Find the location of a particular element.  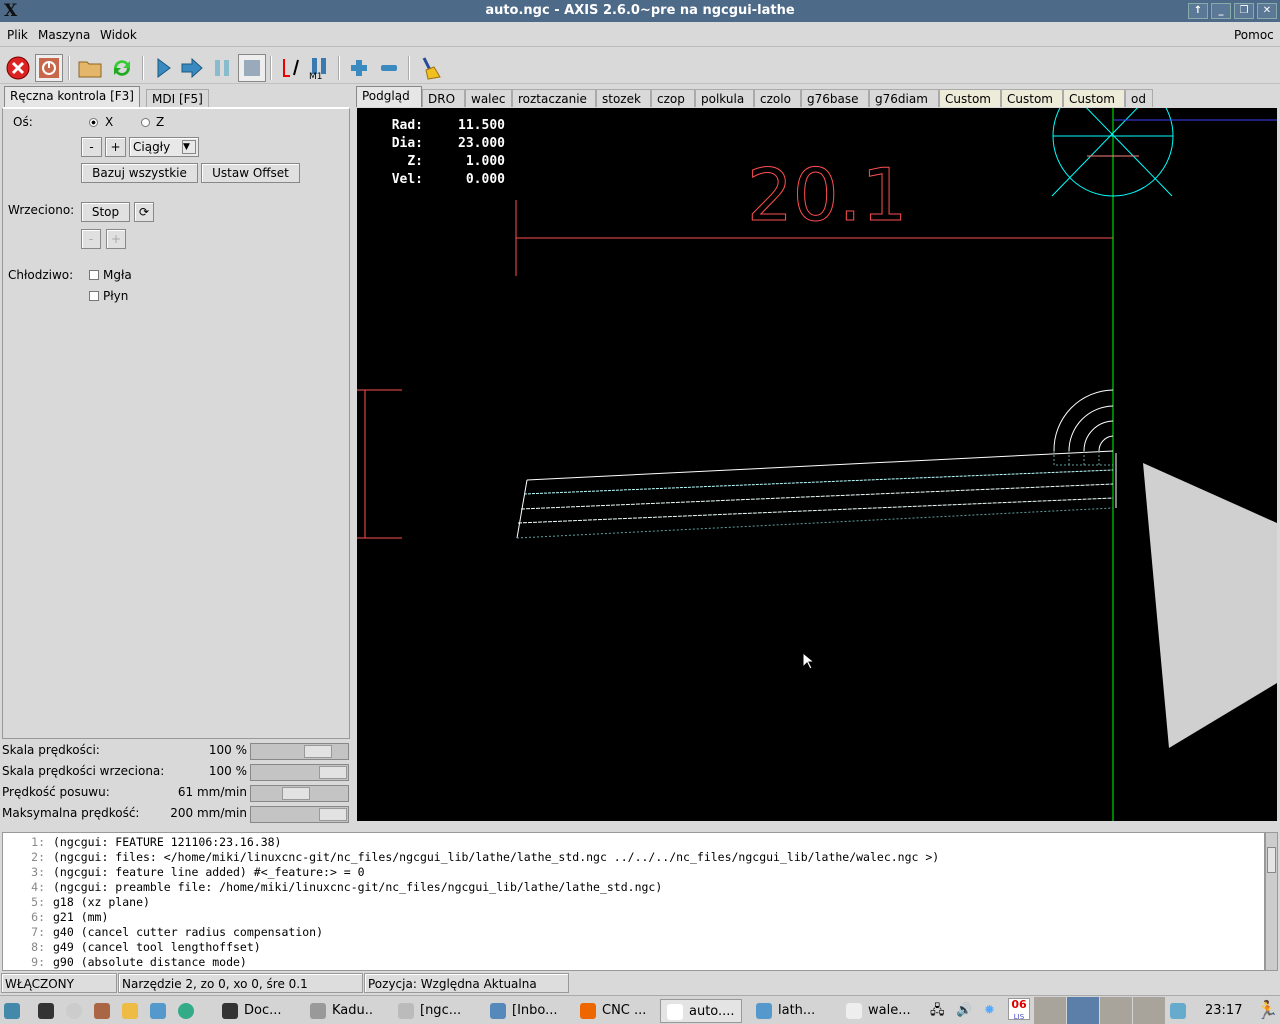

settings-icon is located at coordinates (77, 1011).